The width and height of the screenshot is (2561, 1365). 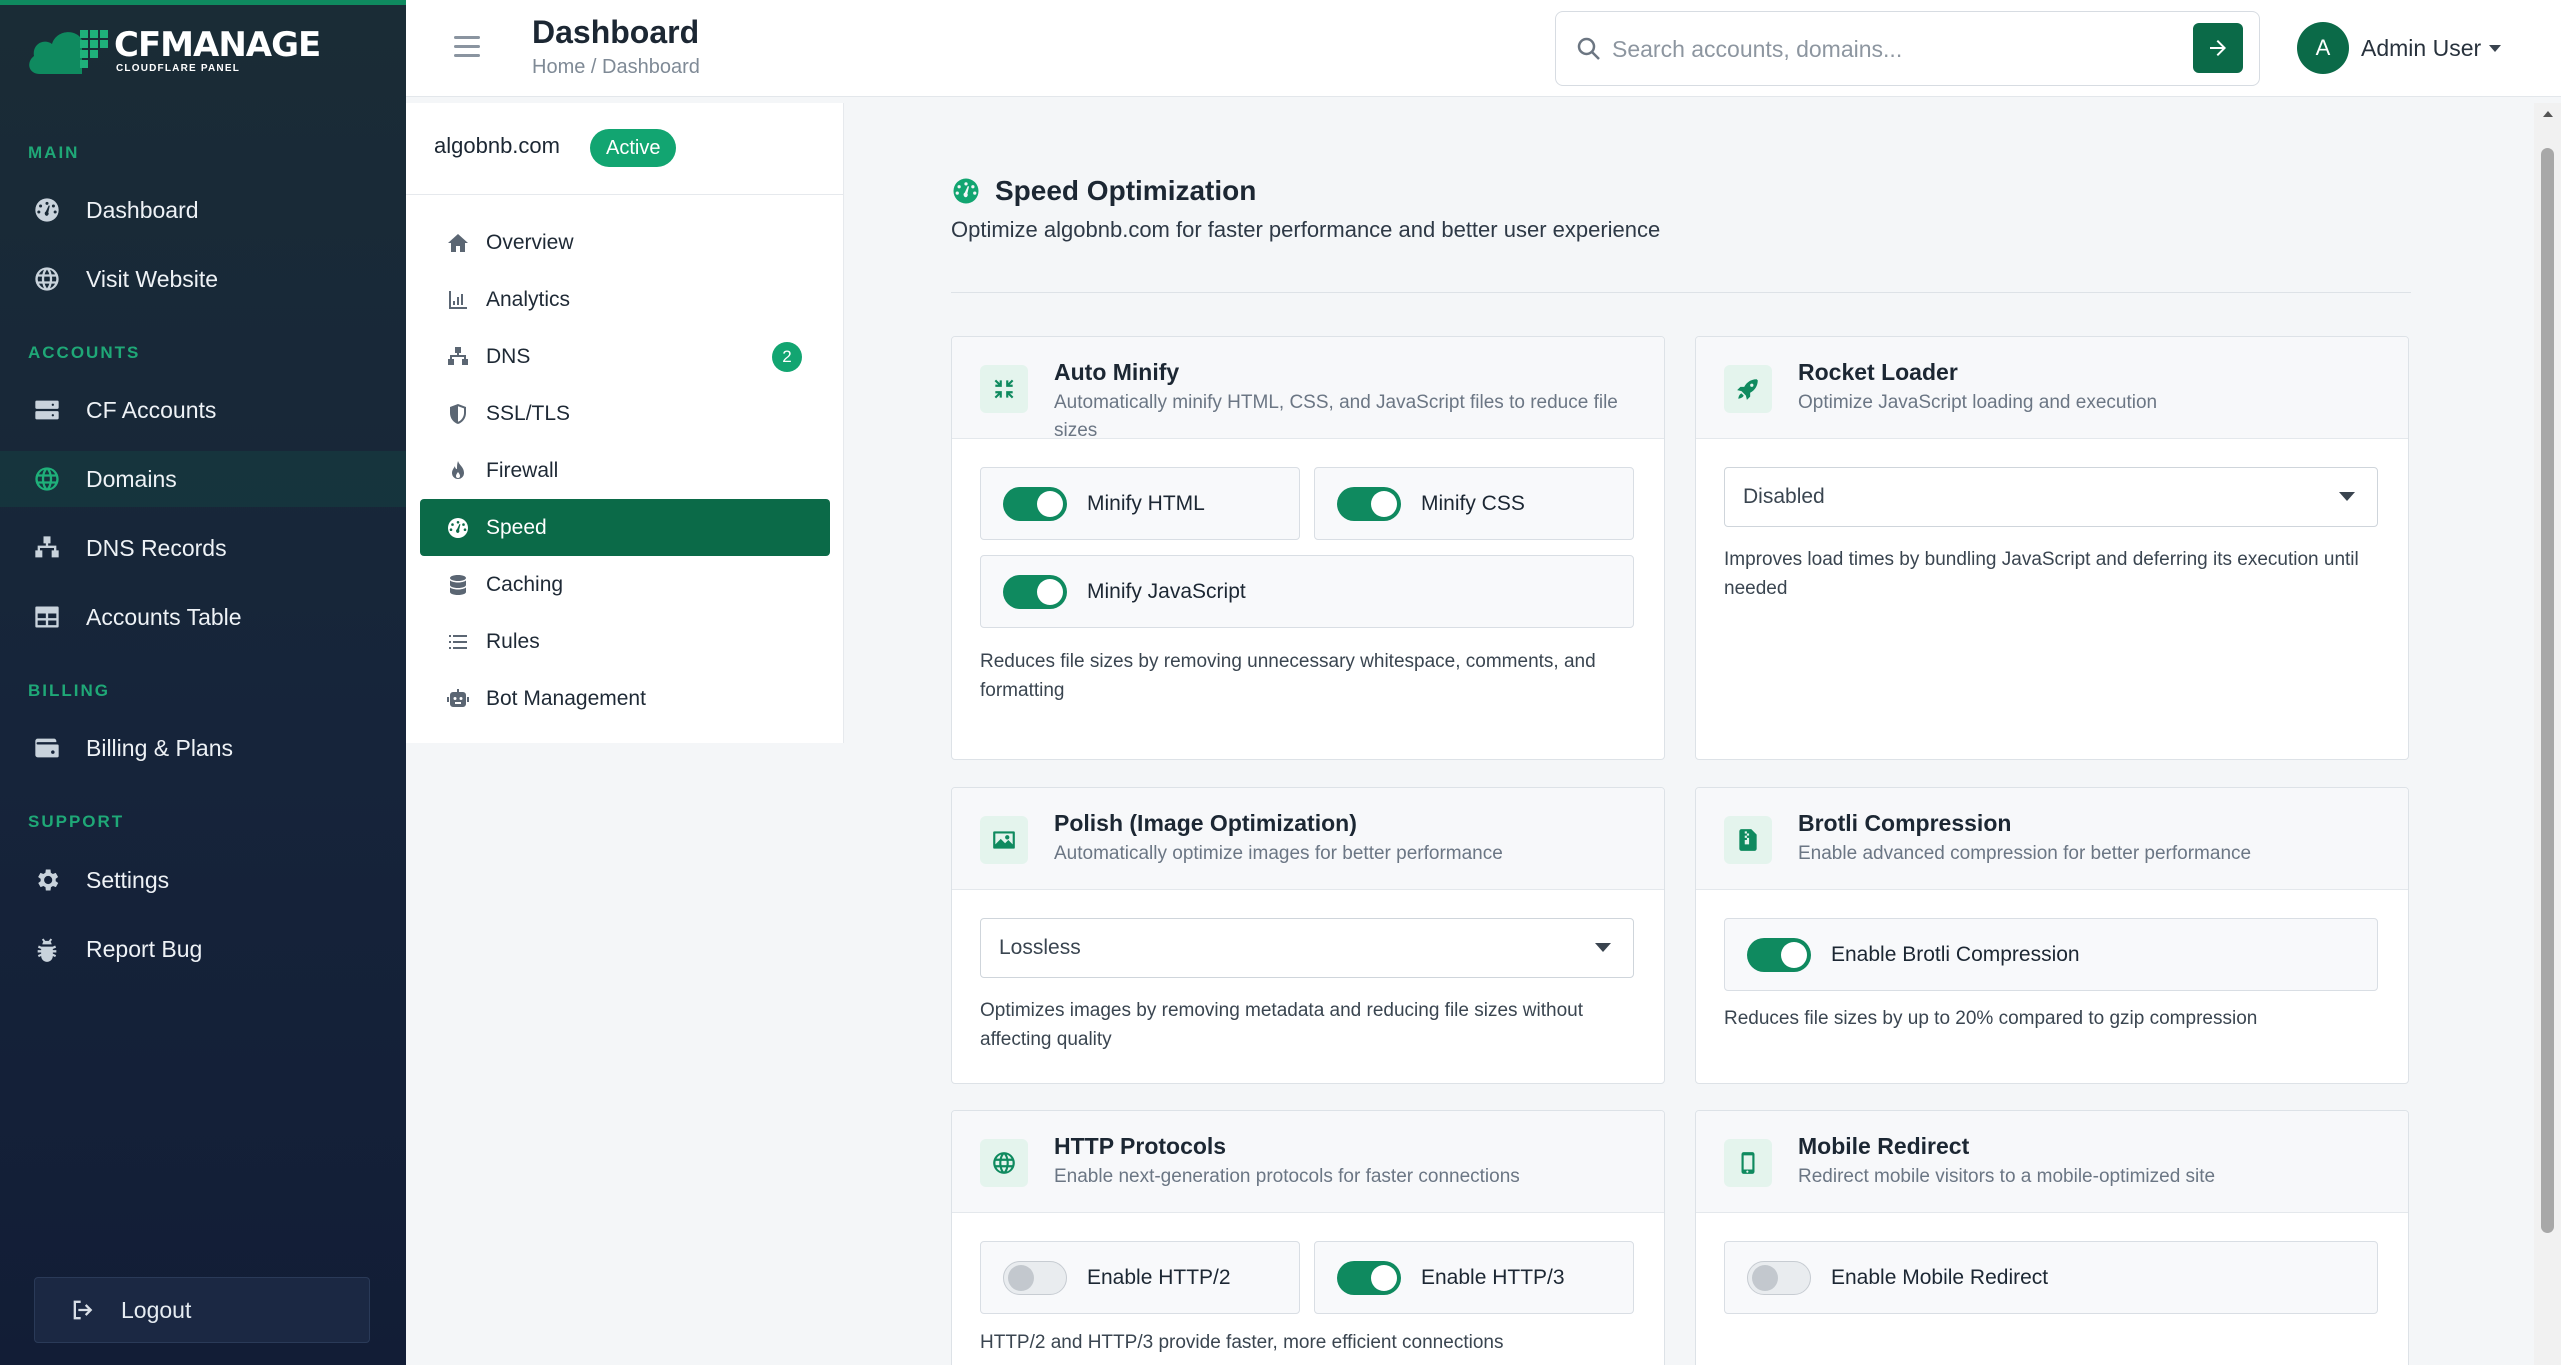 I want to click on subnav-item-label: Firewall, so click(x=522, y=470).